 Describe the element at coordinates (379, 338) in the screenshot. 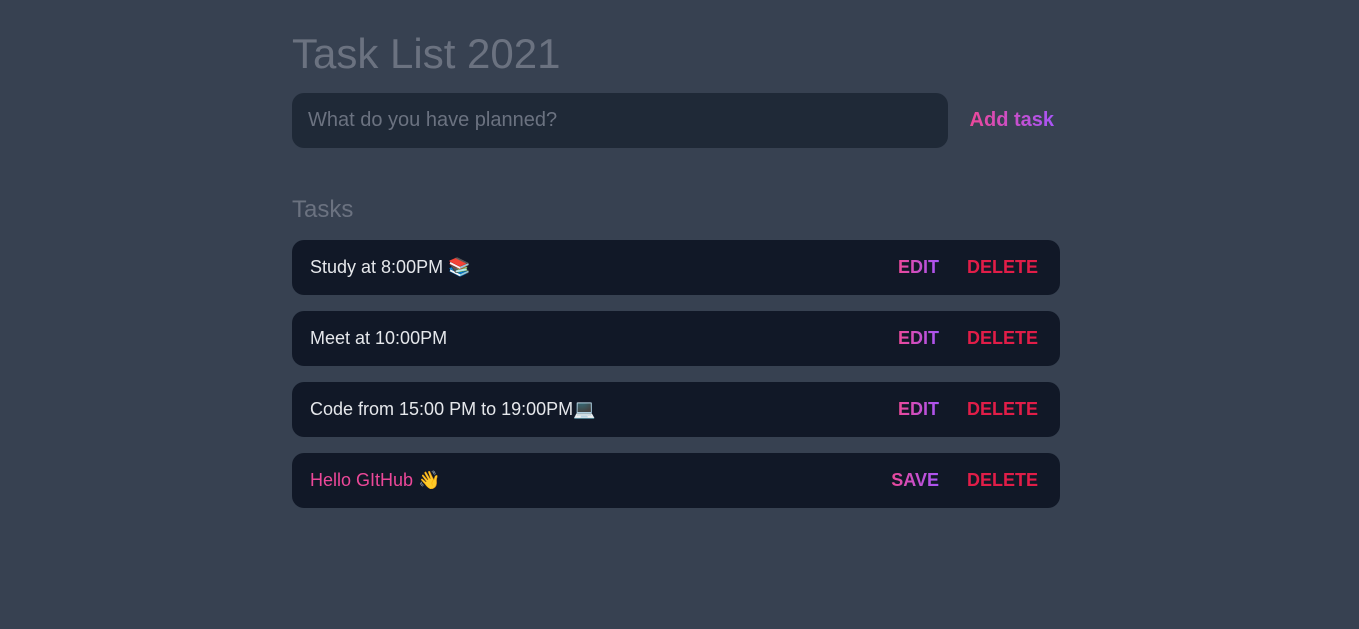

I see `task-text: Meet at 10:00PM` at that location.